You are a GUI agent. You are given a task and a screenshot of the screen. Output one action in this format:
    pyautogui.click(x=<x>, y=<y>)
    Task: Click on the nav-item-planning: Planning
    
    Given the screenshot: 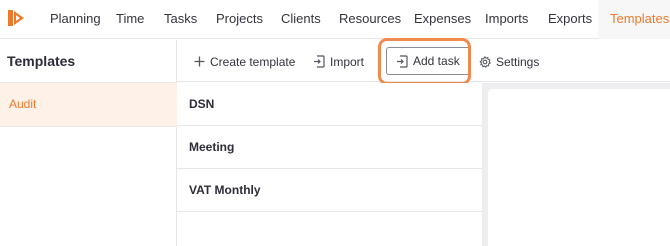 What is the action you would take?
    pyautogui.click(x=75, y=19)
    